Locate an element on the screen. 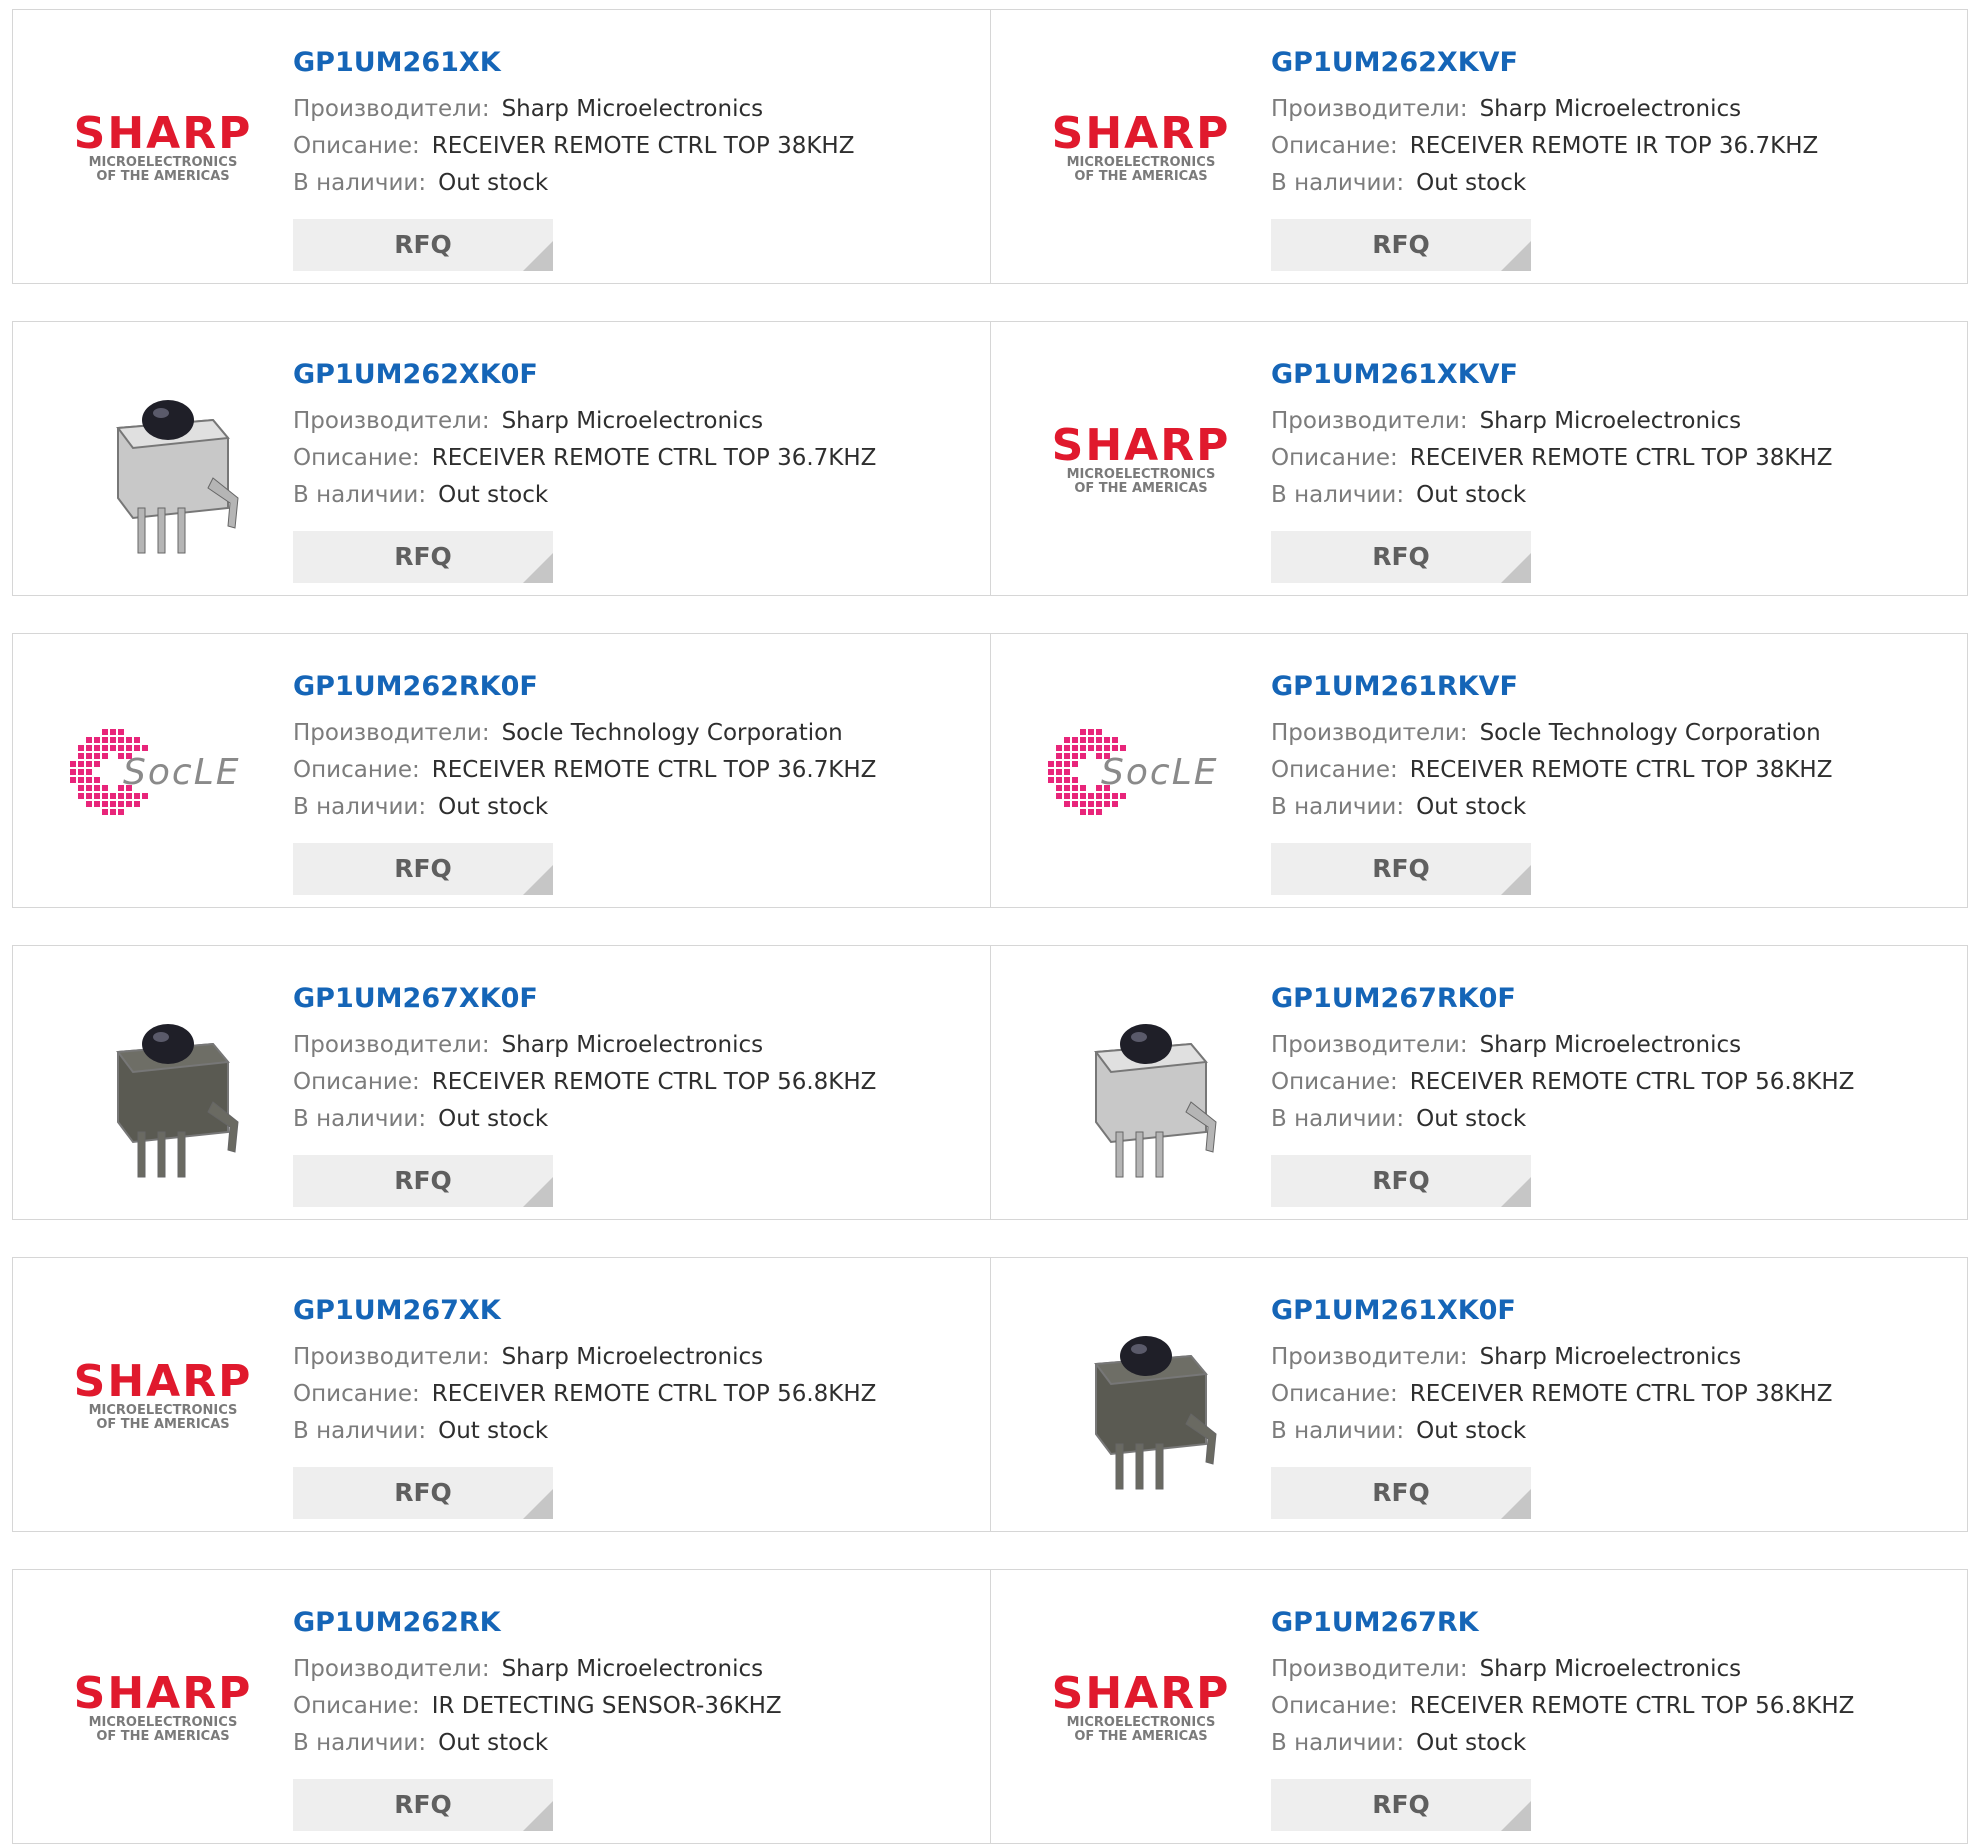 Image resolution: width=1968 pixels, height=1844 pixels. part-number-link: GP1UM262RK0F is located at coordinates (636, 687).